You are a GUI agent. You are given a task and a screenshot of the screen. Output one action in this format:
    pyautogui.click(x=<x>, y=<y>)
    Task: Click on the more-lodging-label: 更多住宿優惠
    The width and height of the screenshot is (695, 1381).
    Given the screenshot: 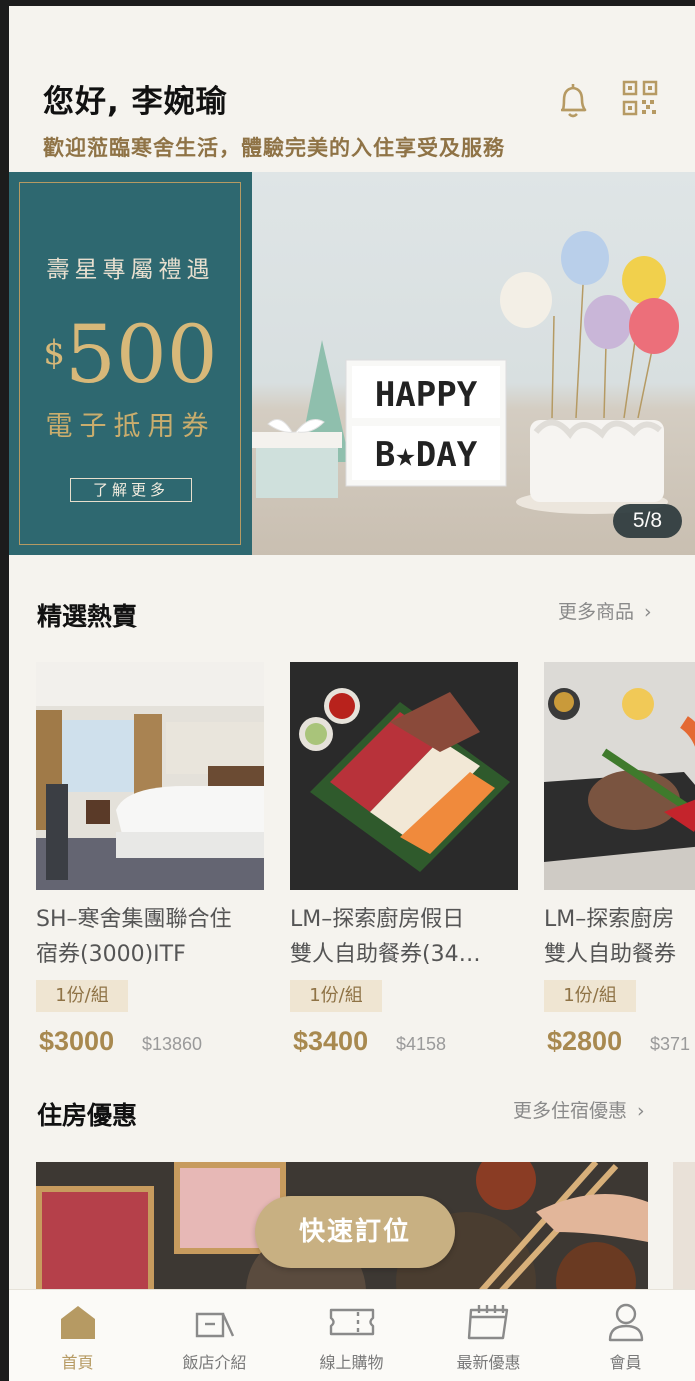 What is the action you would take?
    pyautogui.click(x=570, y=1111)
    